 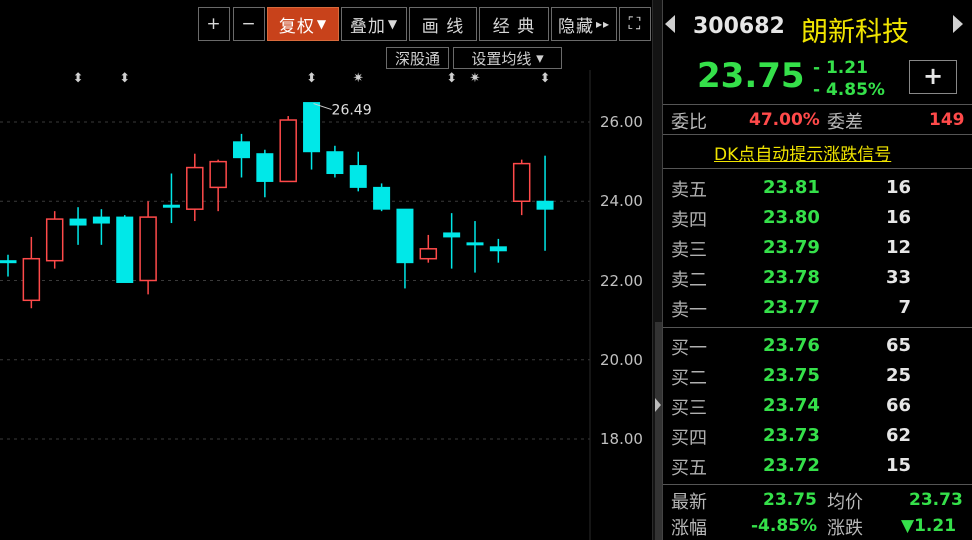 What do you see at coordinates (514, 24) in the screenshot?
I see `classic-button: 经 典` at bounding box center [514, 24].